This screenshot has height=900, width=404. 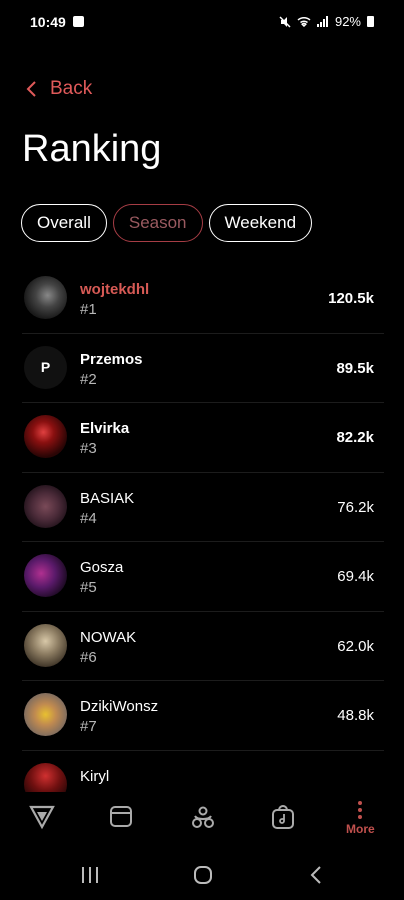 I want to click on player-score: 76.2k, so click(x=355, y=507).